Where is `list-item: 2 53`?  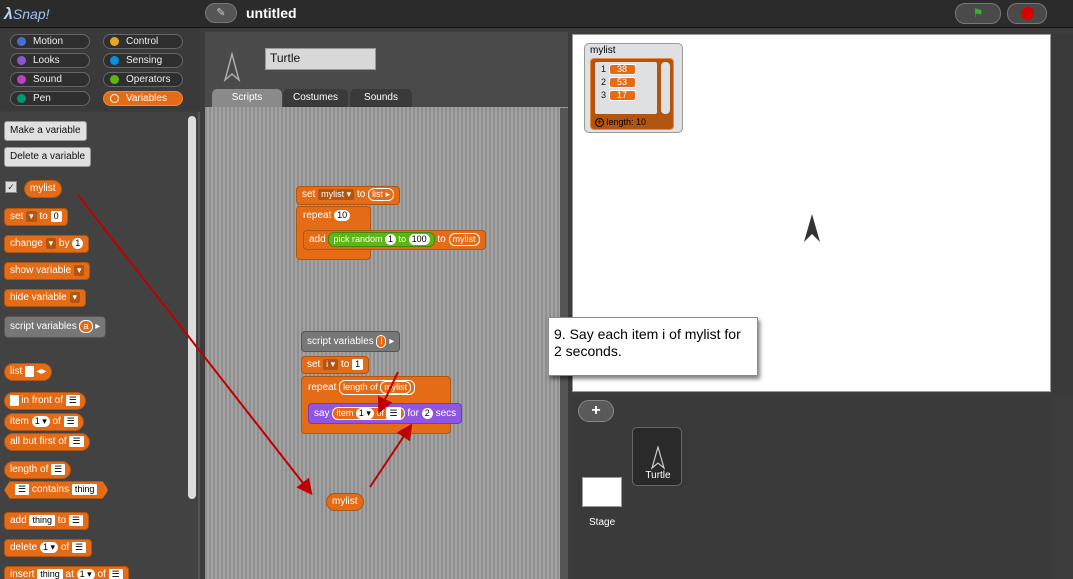
list-item: 2 53 is located at coordinates (626, 81).